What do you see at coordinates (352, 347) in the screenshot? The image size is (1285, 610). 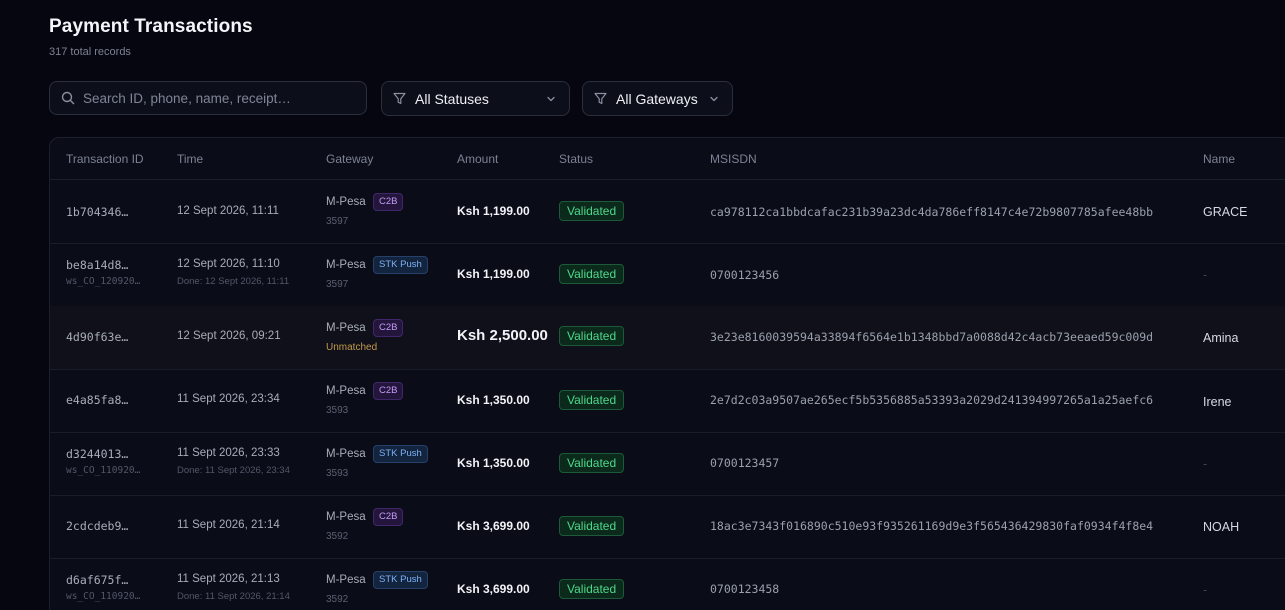 I see `unmatched-label: Unmatched` at bounding box center [352, 347].